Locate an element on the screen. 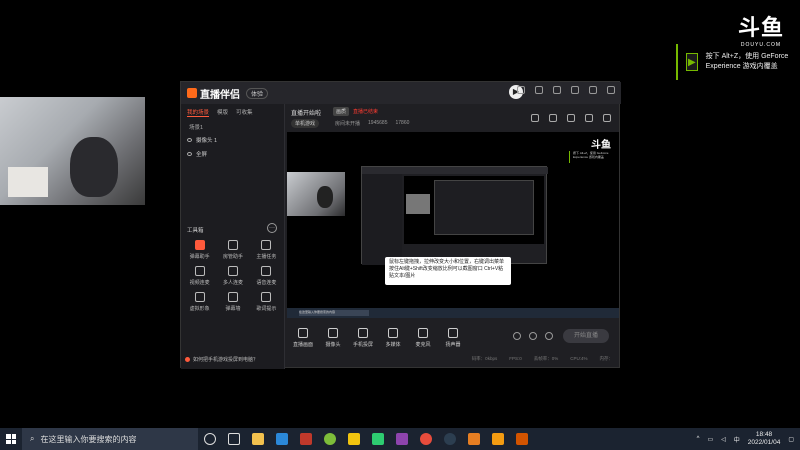  preview-person is located at coordinates (325, 197).